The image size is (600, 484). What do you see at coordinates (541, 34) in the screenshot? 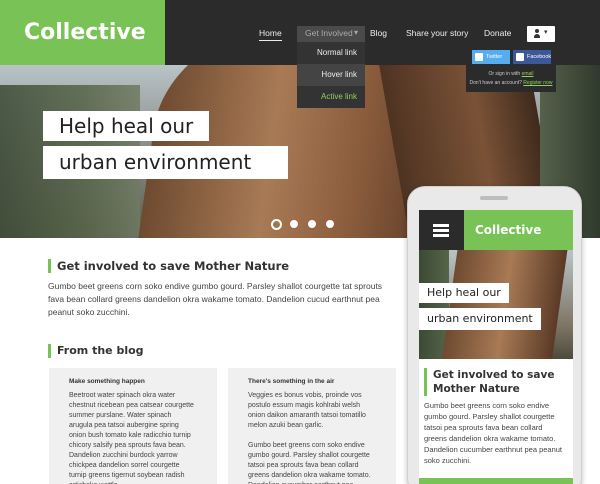
I see `user-menu-button: ▾` at bounding box center [541, 34].